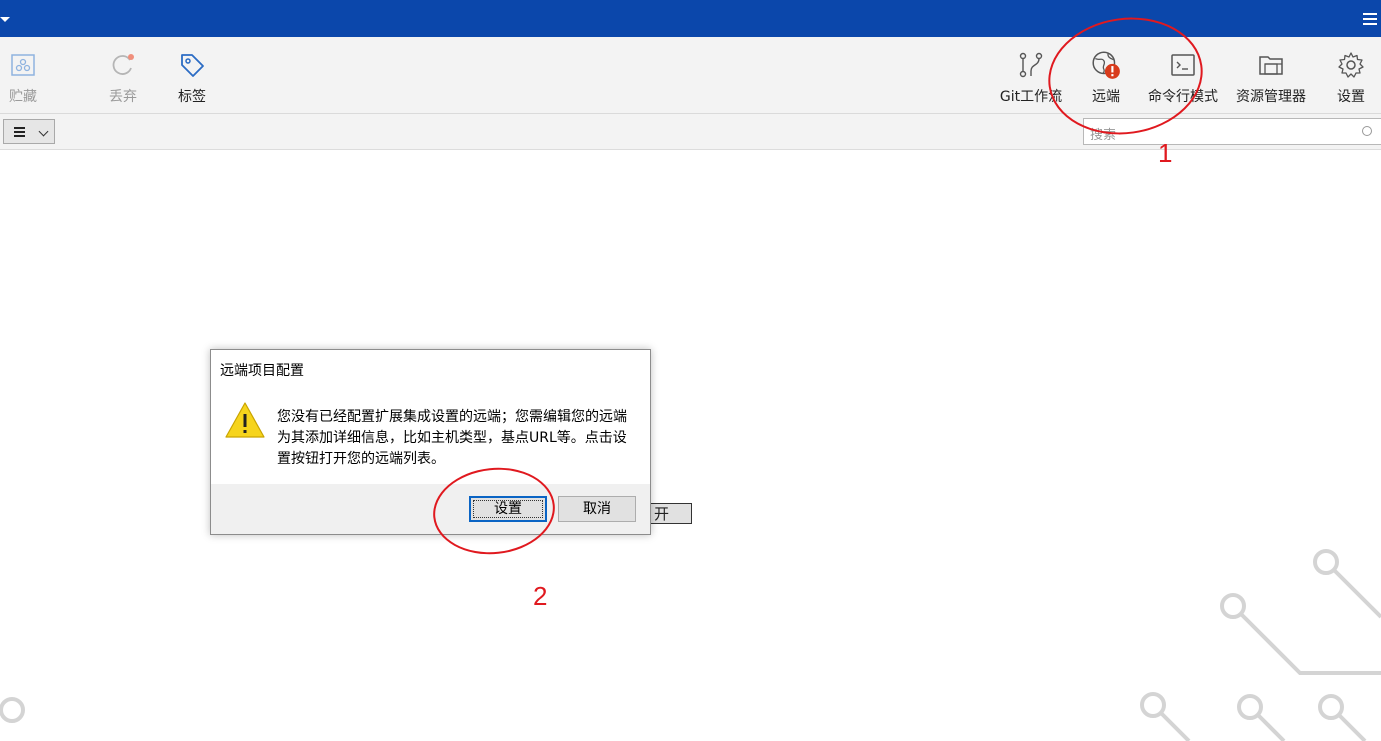  Describe the element at coordinates (262, 371) in the screenshot. I see `dialog-title: 远端项目配置` at that location.